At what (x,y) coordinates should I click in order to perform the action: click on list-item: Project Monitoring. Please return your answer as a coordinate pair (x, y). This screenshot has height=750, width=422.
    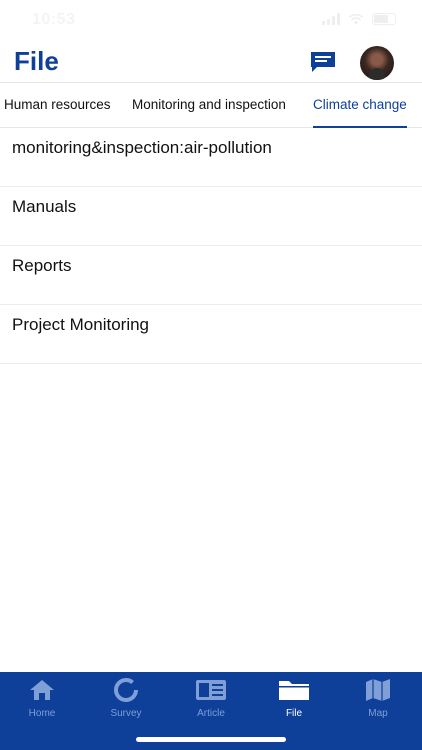
    Looking at the image, I should click on (211, 334).